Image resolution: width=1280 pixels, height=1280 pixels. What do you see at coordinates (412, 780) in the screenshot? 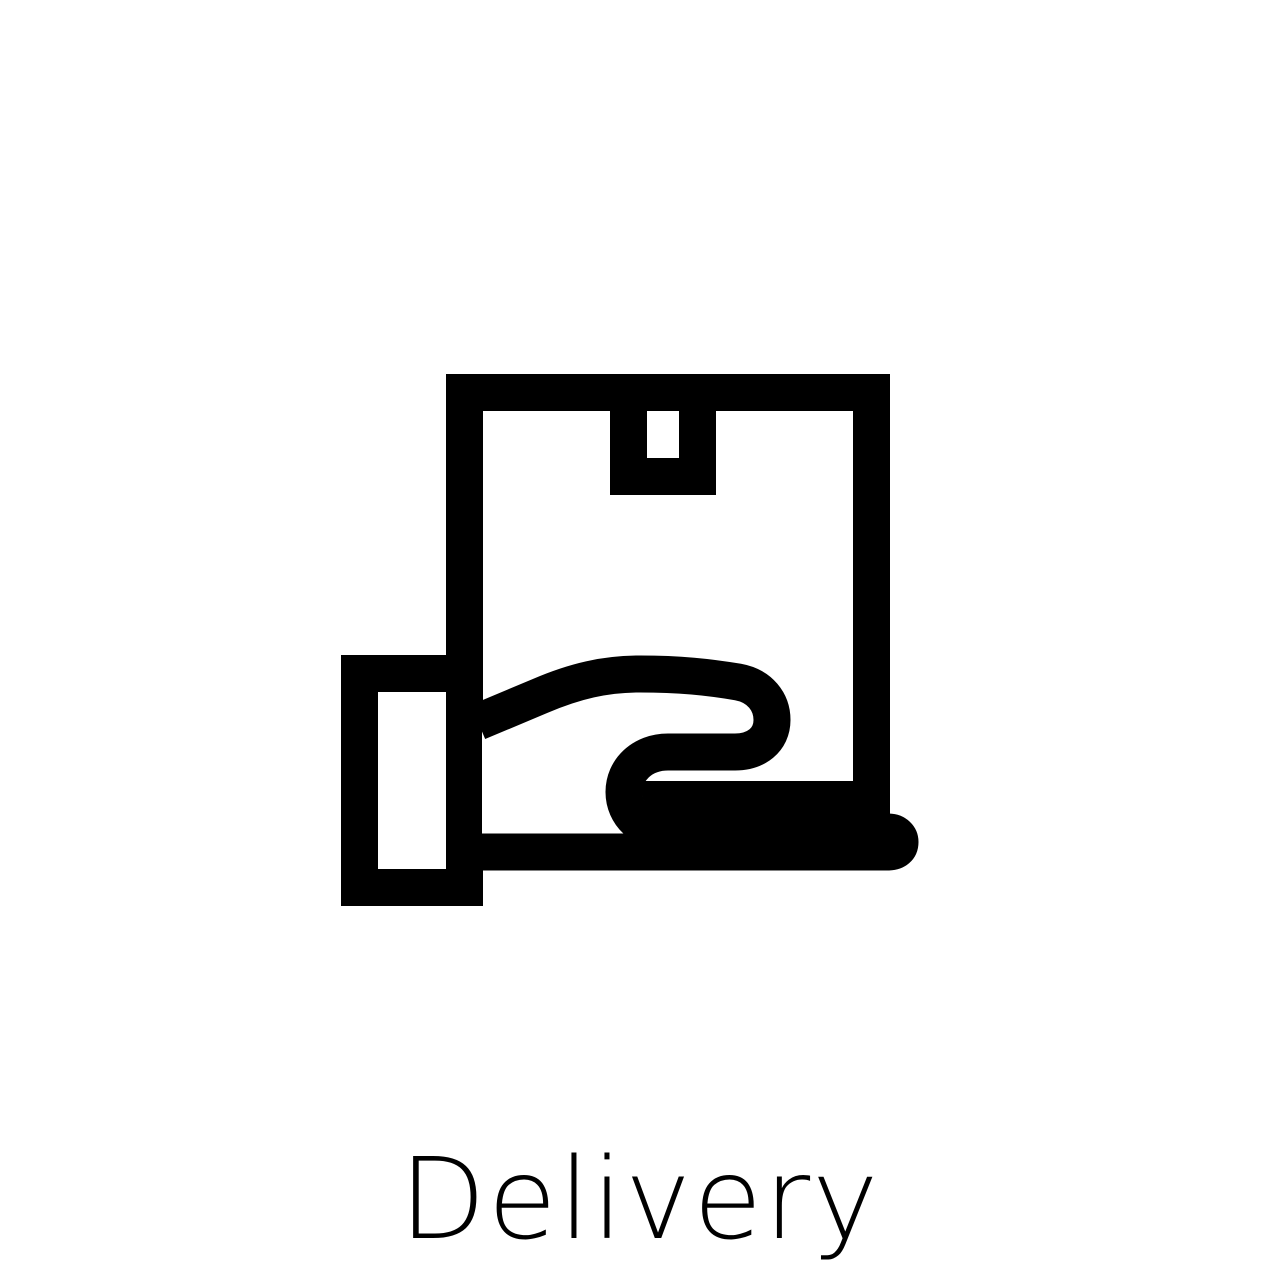
I see `hand-cuff` at bounding box center [412, 780].